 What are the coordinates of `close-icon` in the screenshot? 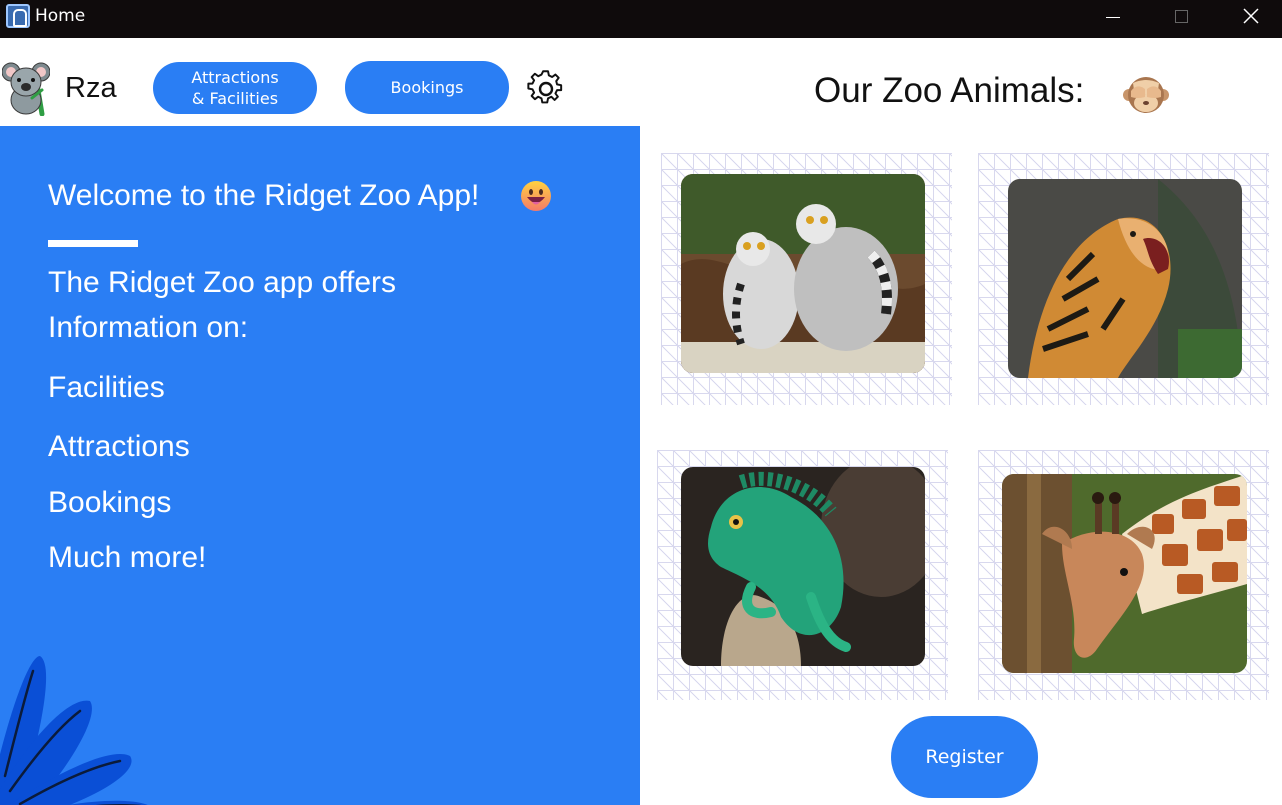 It's located at (1251, 16).